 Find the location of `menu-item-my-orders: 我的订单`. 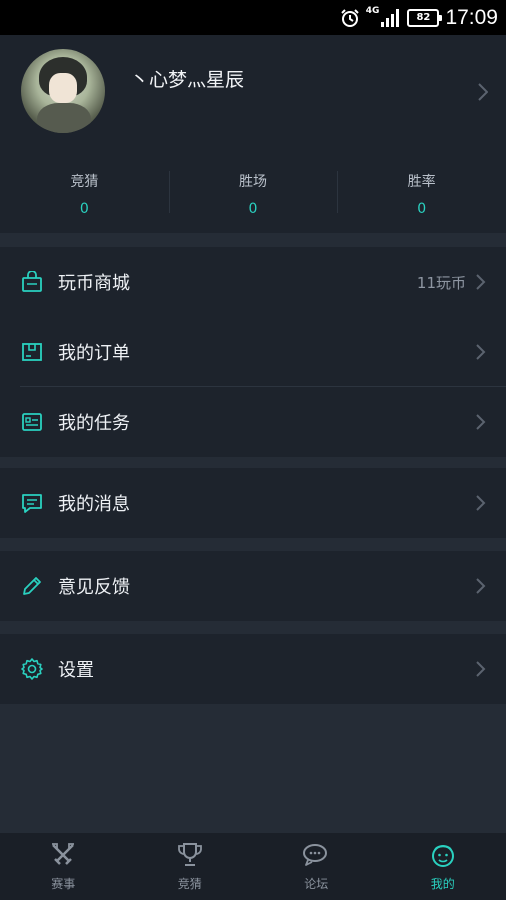

menu-item-my-orders: 我的订单 is located at coordinates (253, 352).